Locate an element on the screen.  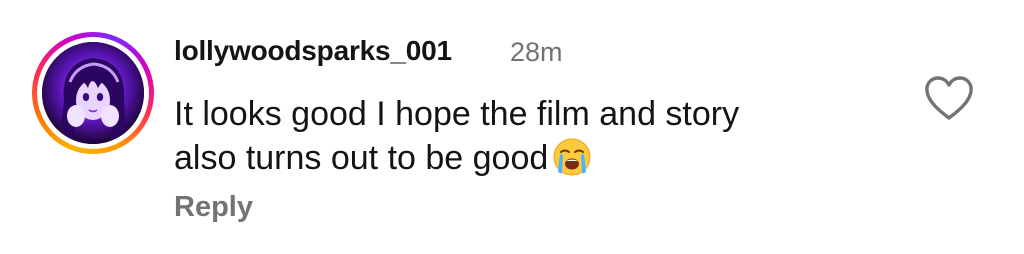
like-button is located at coordinates (949, 98).